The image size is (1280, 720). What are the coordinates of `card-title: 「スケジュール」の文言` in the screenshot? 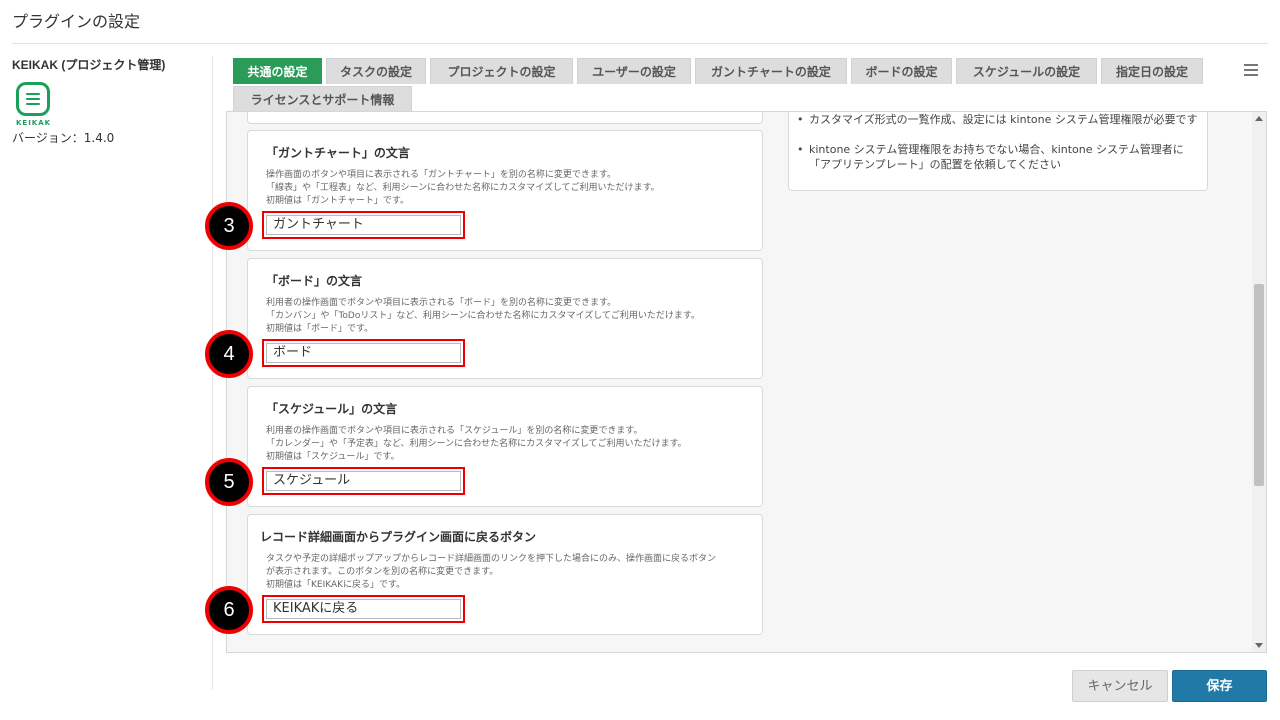 It's located at (332, 409).